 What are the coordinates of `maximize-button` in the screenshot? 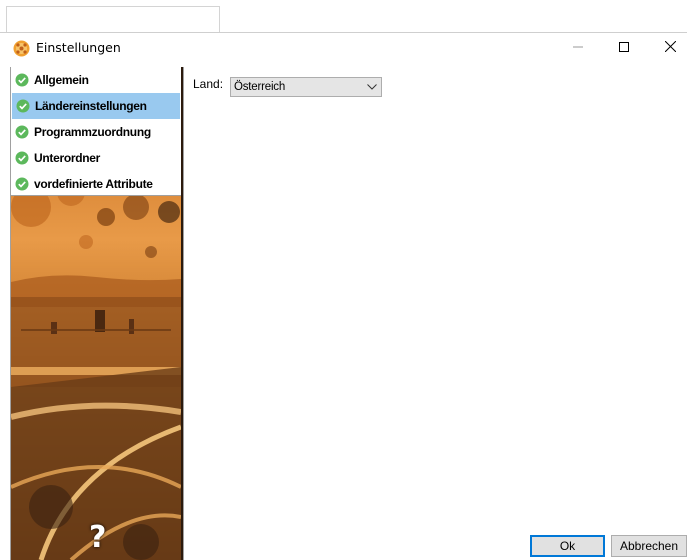 It's located at (624, 48).